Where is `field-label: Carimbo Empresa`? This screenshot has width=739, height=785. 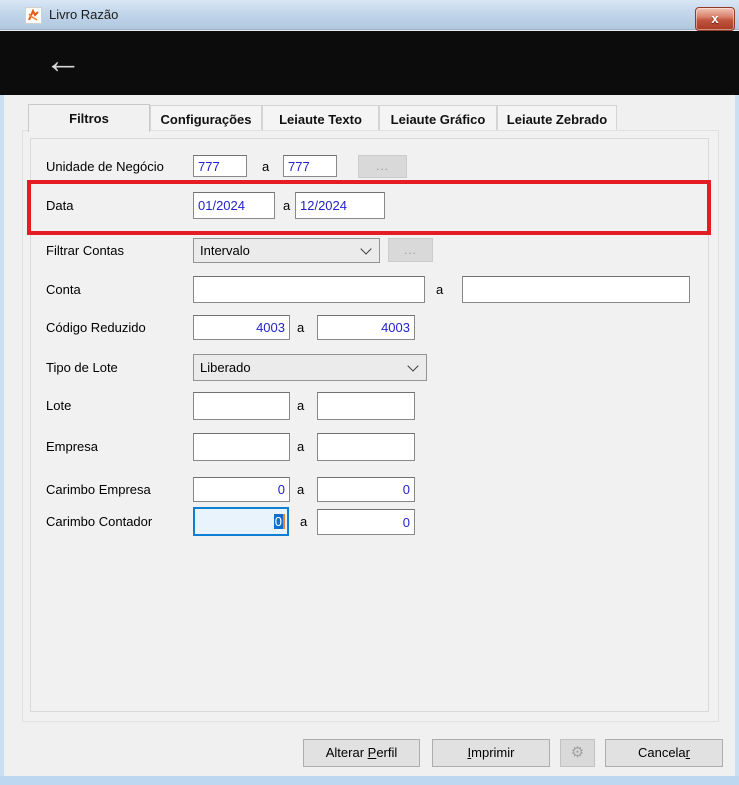
field-label: Carimbo Empresa is located at coordinates (98, 489).